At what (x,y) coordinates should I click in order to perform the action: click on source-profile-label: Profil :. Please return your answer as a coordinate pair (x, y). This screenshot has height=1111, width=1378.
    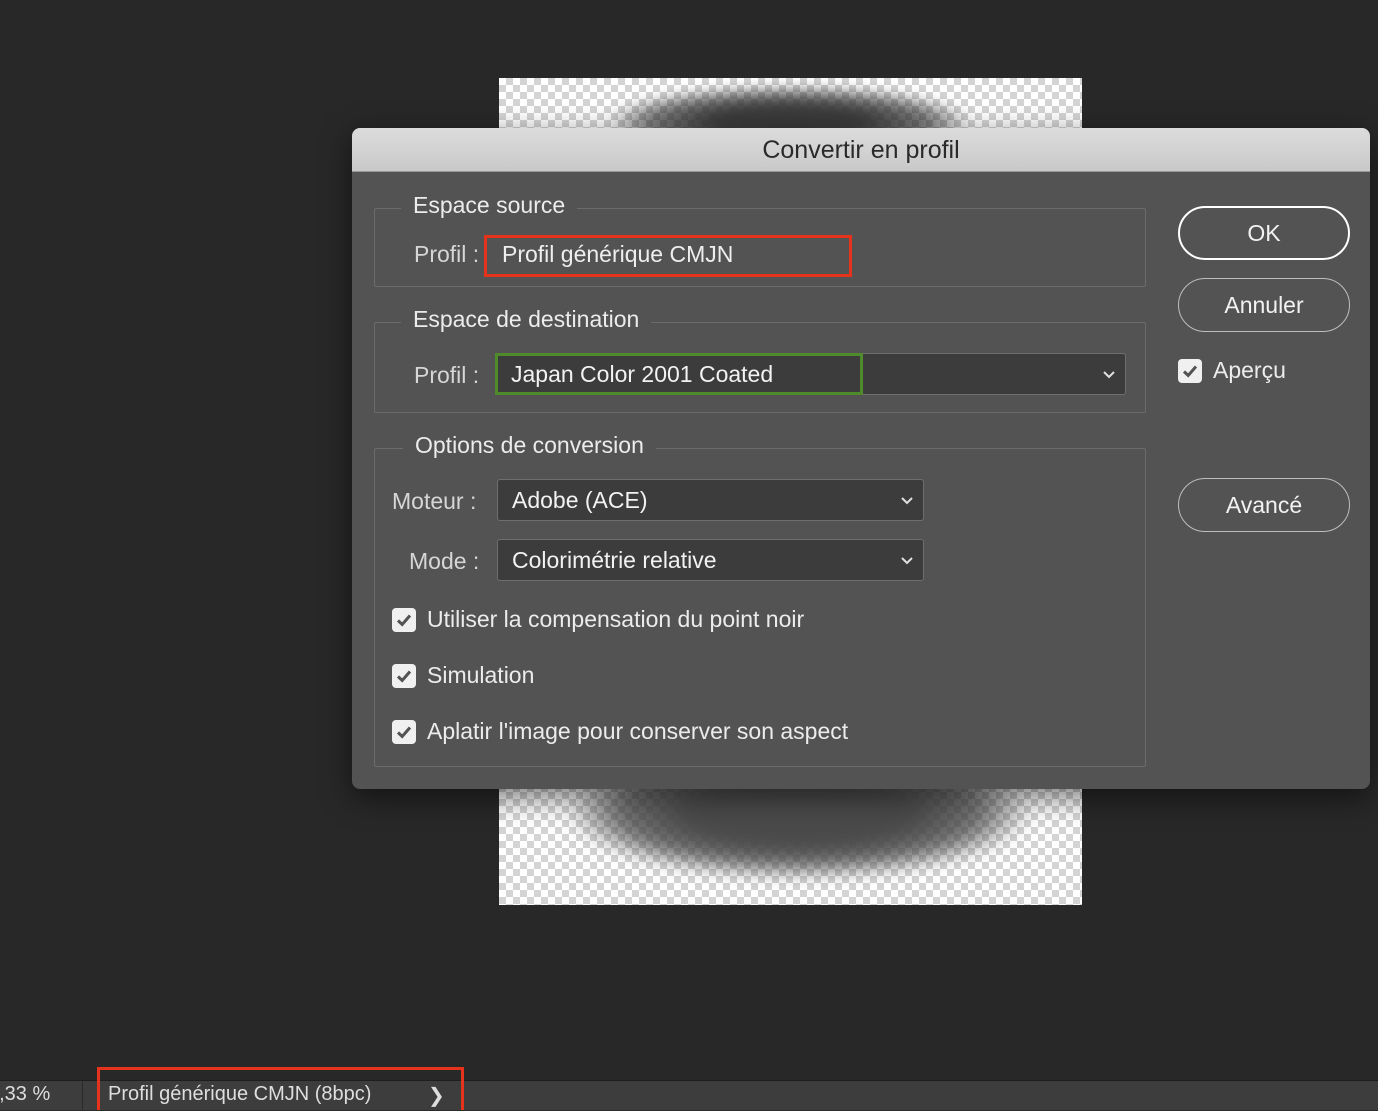
    Looking at the image, I should click on (447, 254).